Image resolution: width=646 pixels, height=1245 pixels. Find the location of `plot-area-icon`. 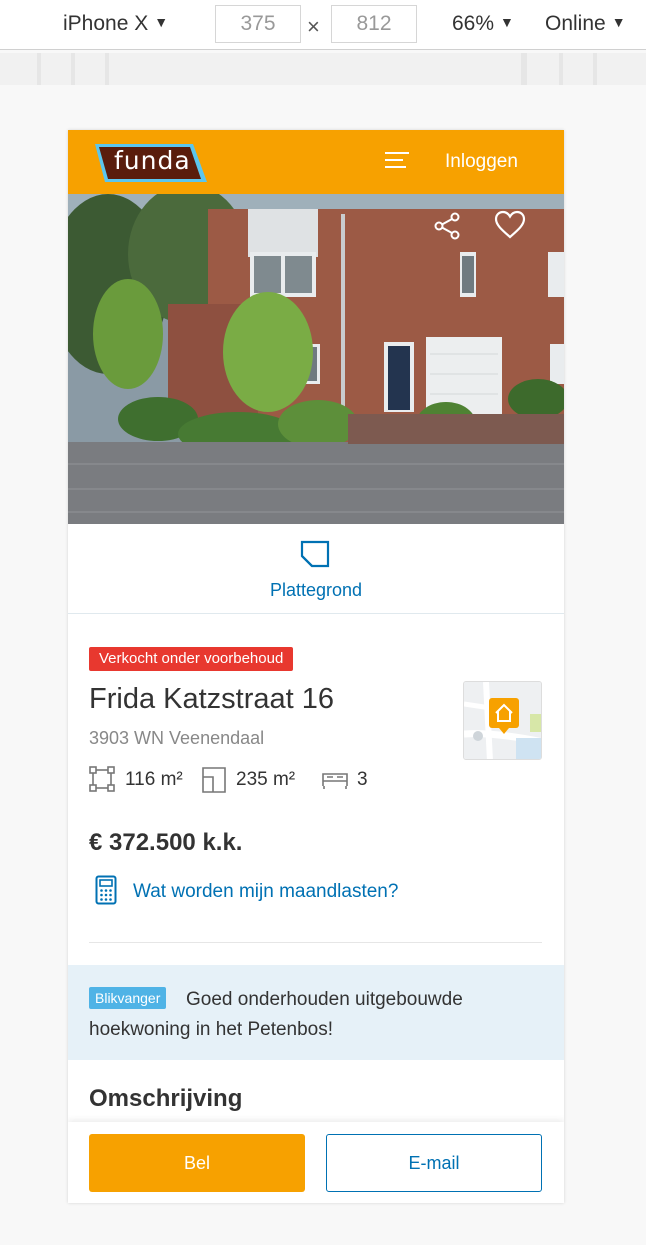

plot-area-icon is located at coordinates (214, 780).